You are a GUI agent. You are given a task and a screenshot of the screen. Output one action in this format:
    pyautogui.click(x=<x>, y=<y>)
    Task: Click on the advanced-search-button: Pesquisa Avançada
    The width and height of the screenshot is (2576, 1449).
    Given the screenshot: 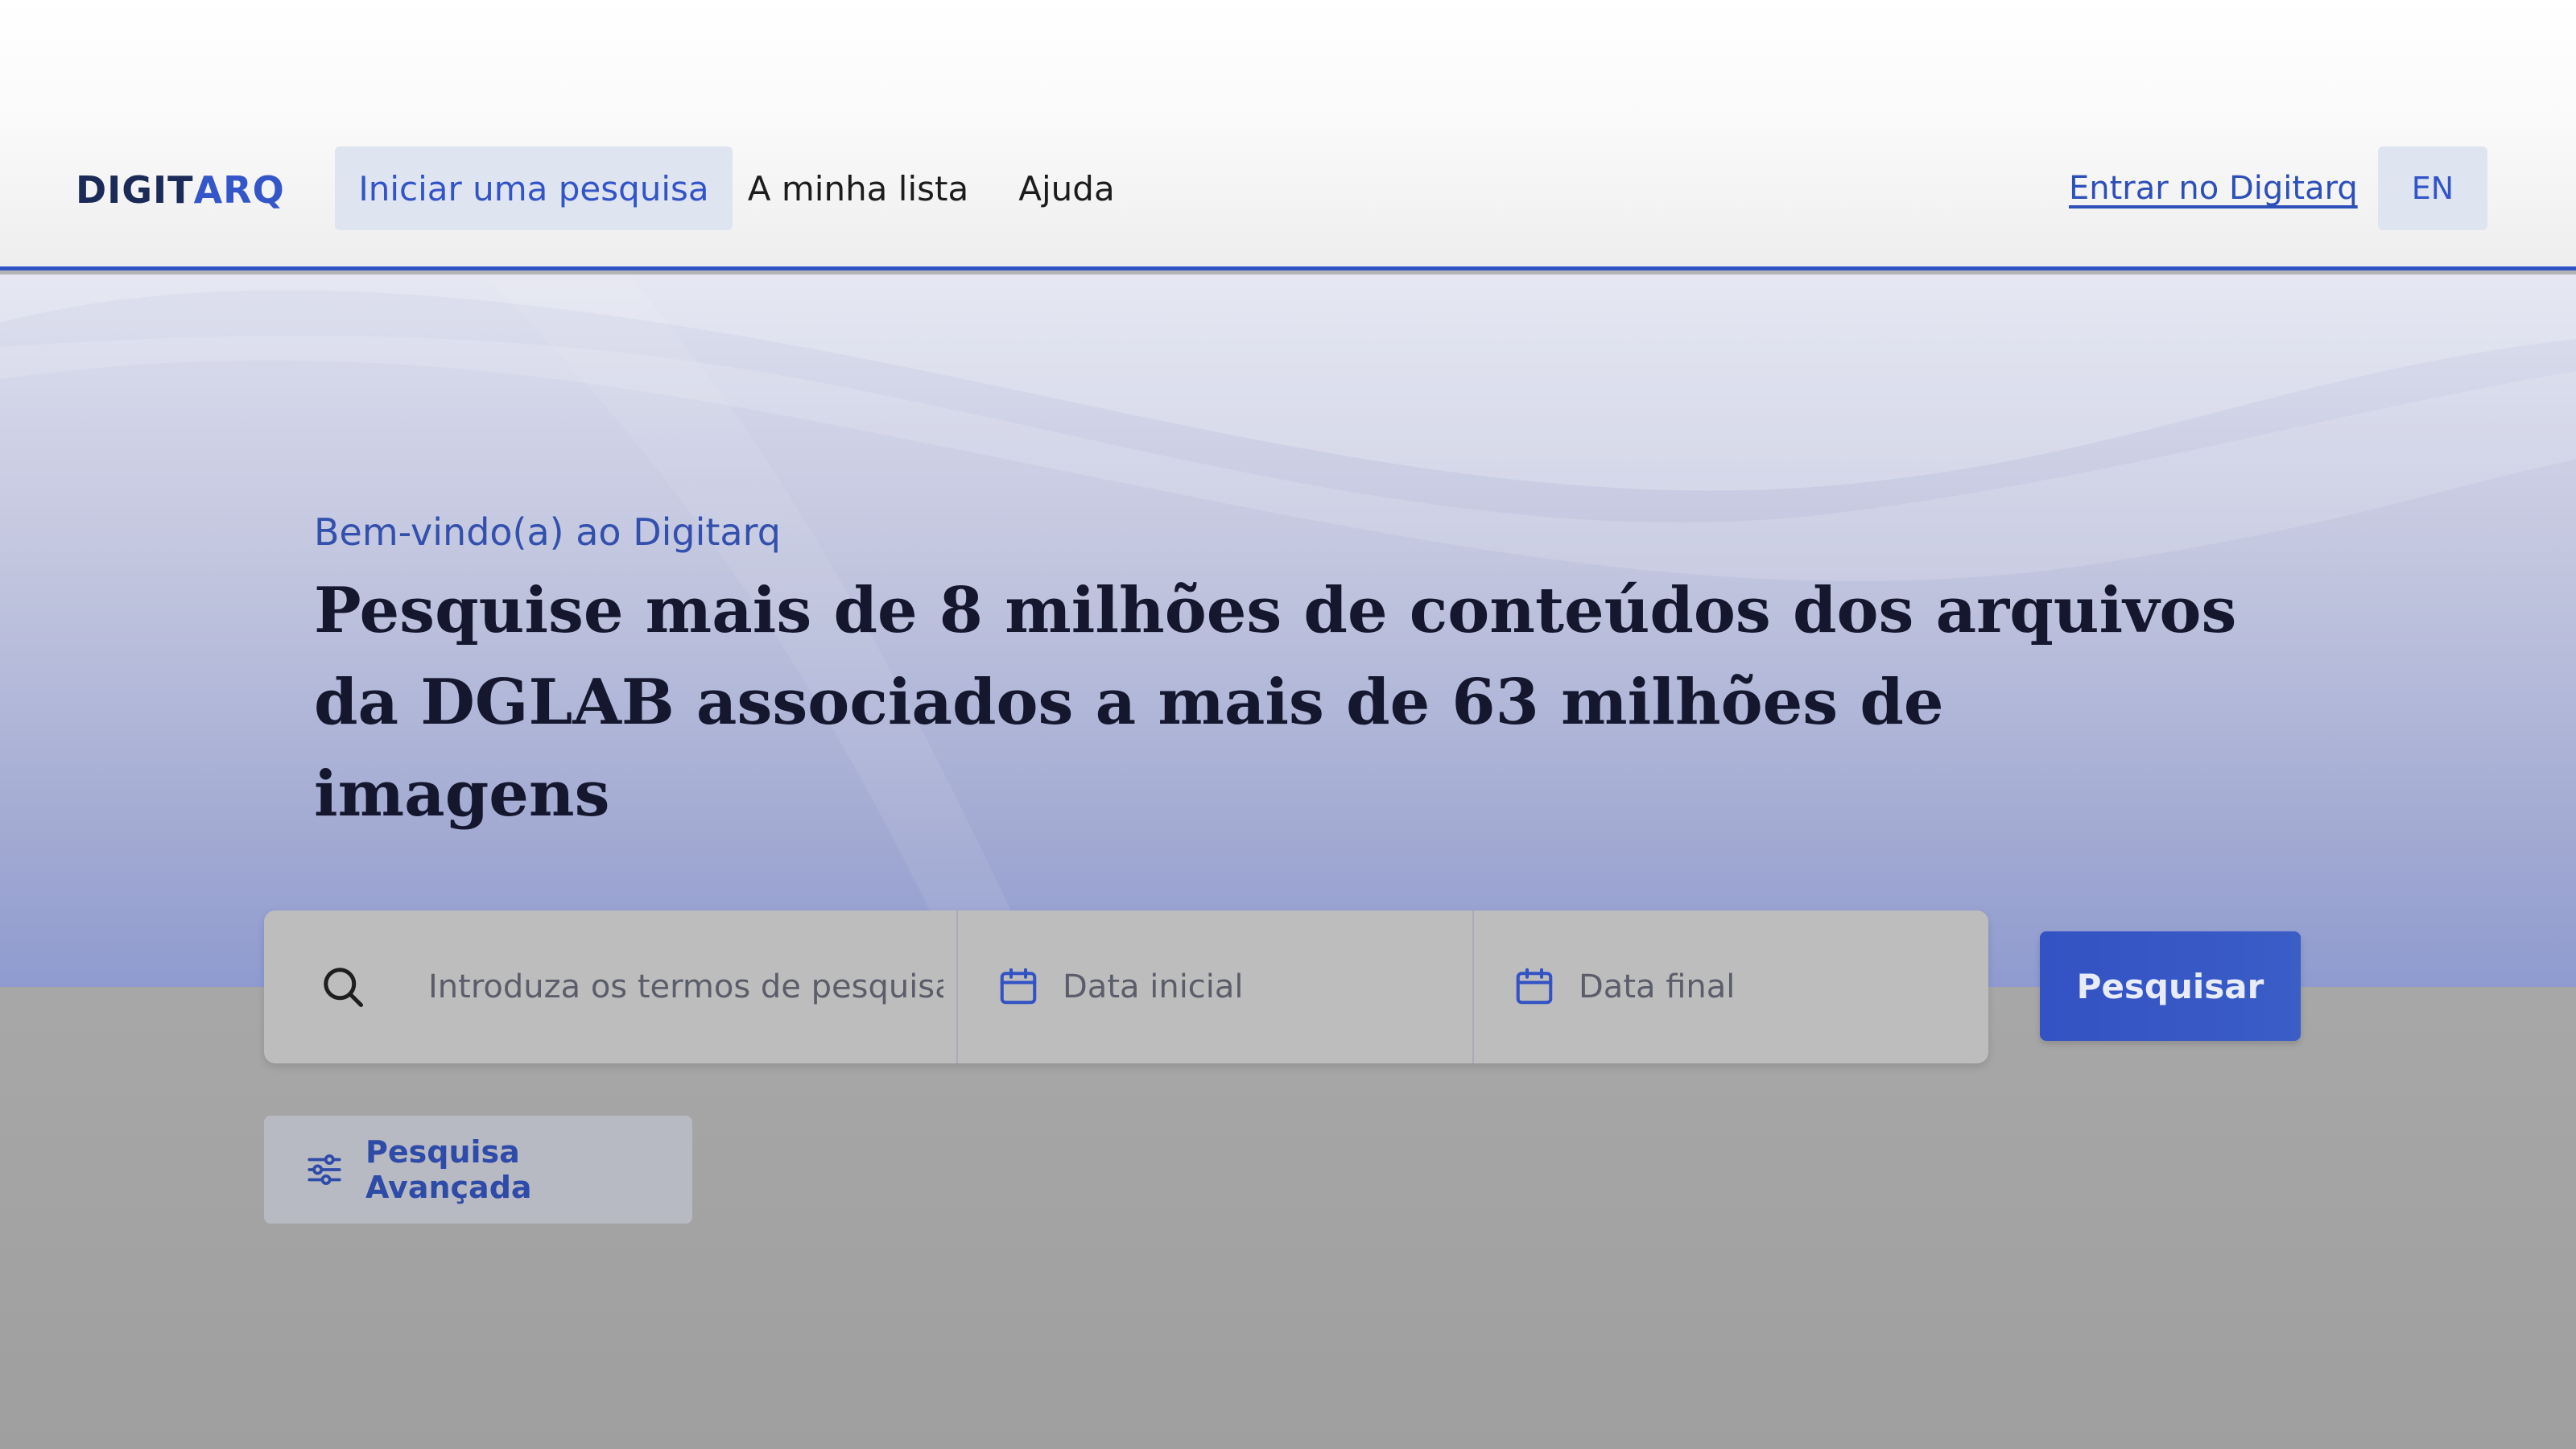 What is the action you would take?
    pyautogui.click(x=478, y=1170)
    